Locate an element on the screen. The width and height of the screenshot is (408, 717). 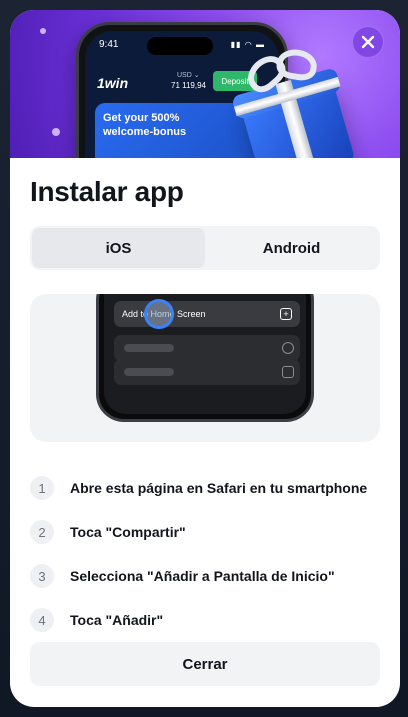
phone-time: 9:41 is located at coordinates (109, 44).